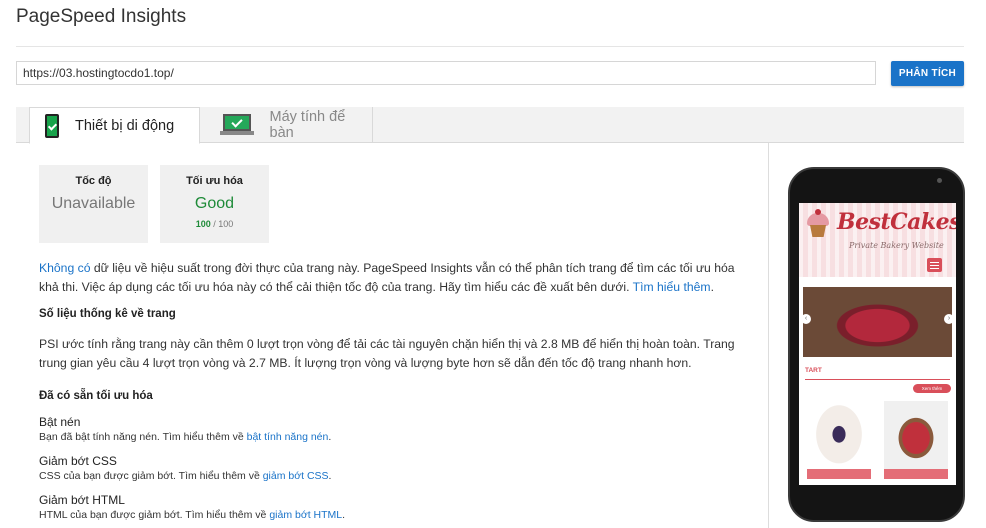 The image size is (986, 528). I want to click on phone-camera, so click(939, 180).